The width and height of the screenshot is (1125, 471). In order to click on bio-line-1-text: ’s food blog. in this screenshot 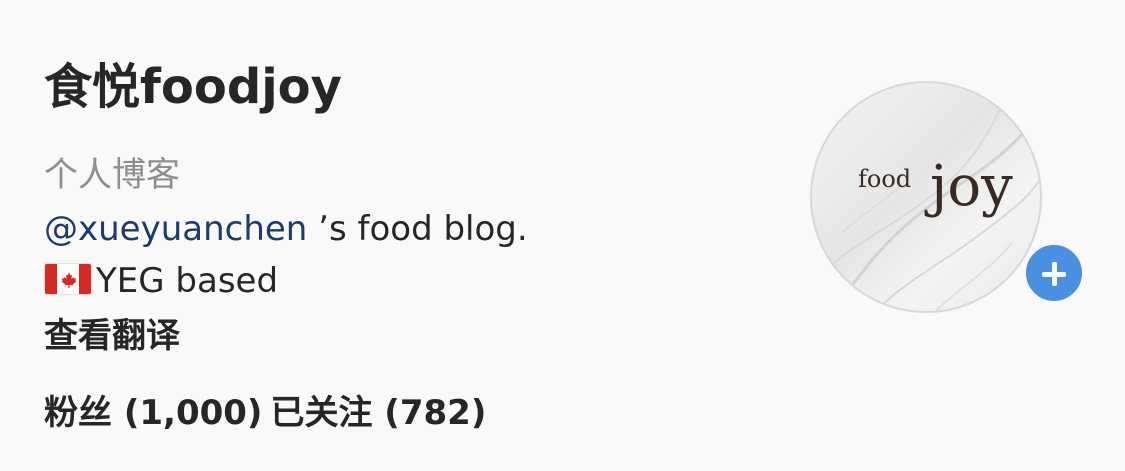, I will do `click(417, 229)`.